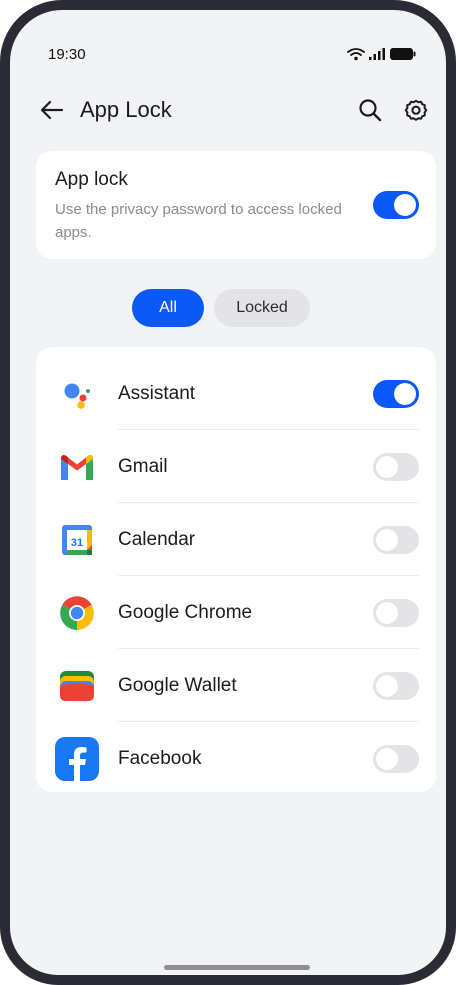 This screenshot has height=985, width=456. I want to click on app-name: Gmail, so click(143, 466).